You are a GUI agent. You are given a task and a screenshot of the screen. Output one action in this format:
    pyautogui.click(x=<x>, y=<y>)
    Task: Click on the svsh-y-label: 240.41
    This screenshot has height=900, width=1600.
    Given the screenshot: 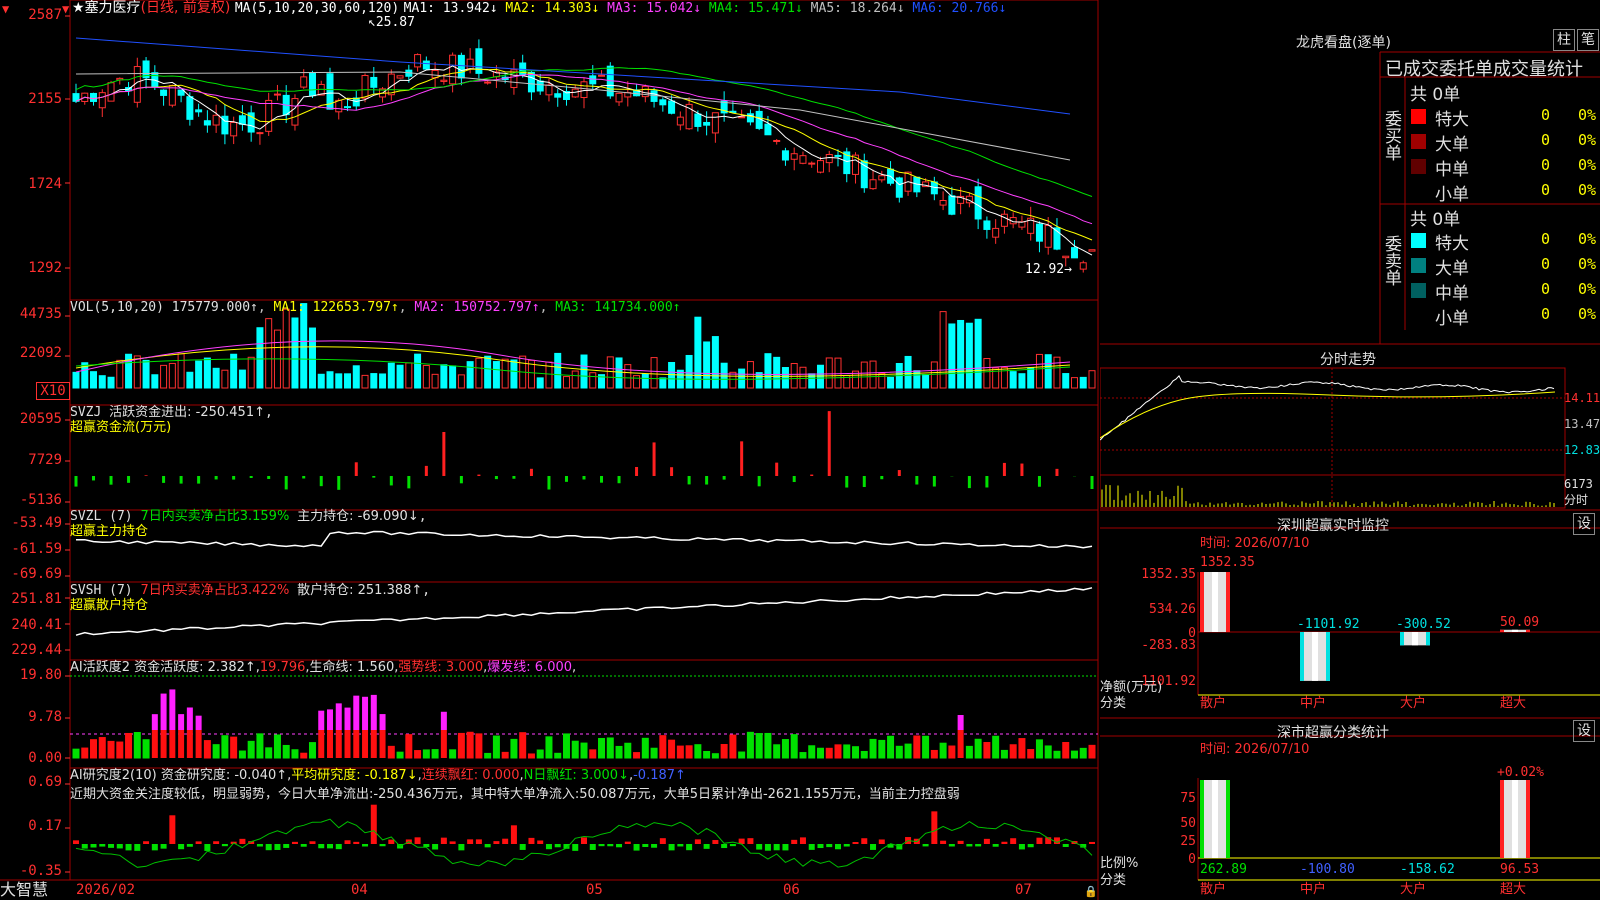 What is the action you would take?
    pyautogui.click(x=31, y=625)
    